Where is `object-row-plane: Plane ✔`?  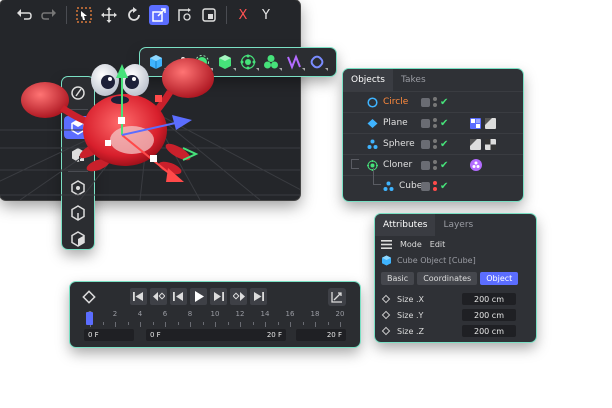 object-row-plane: Plane ✔ is located at coordinates (433, 122).